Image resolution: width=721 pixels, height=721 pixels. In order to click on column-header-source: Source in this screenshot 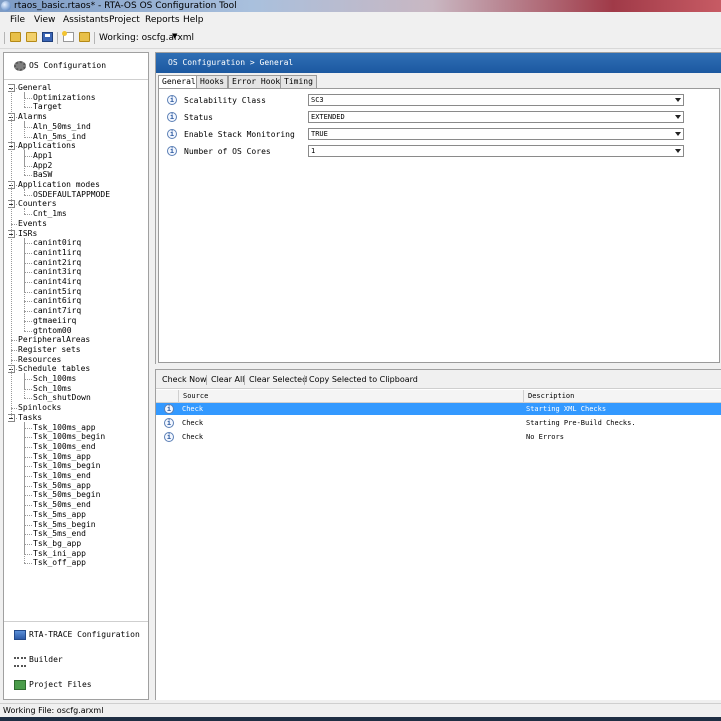, I will do `click(195, 396)`.